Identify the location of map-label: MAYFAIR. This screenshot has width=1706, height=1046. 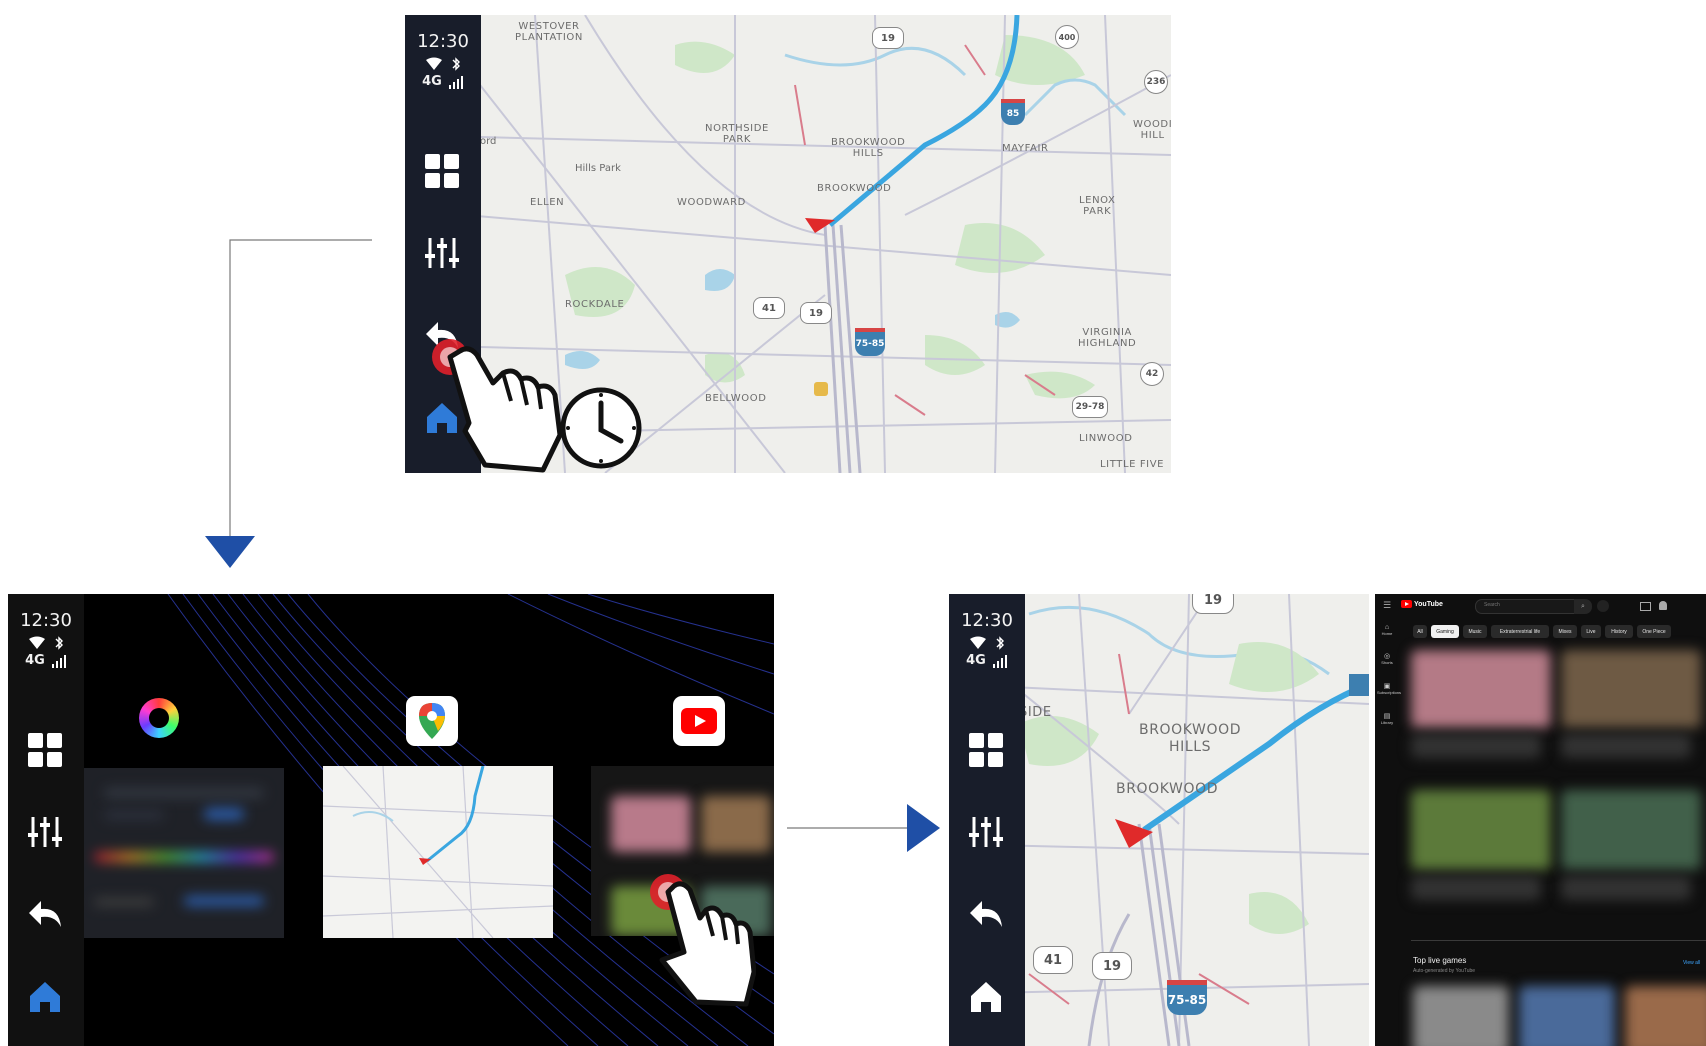
(1025, 148).